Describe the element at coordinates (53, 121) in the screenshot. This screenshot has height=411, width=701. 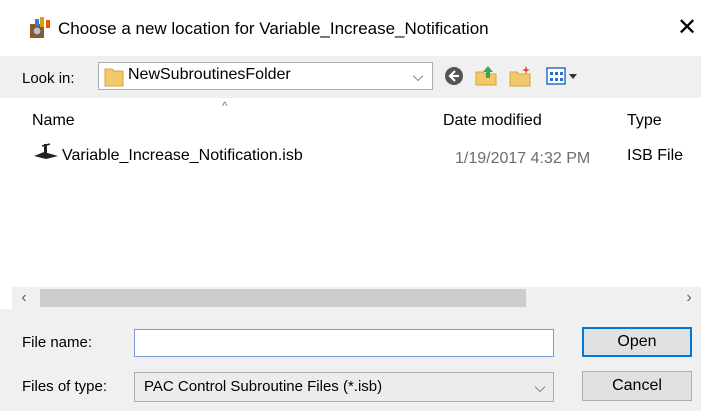
I see `column-header-name: Name` at that location.